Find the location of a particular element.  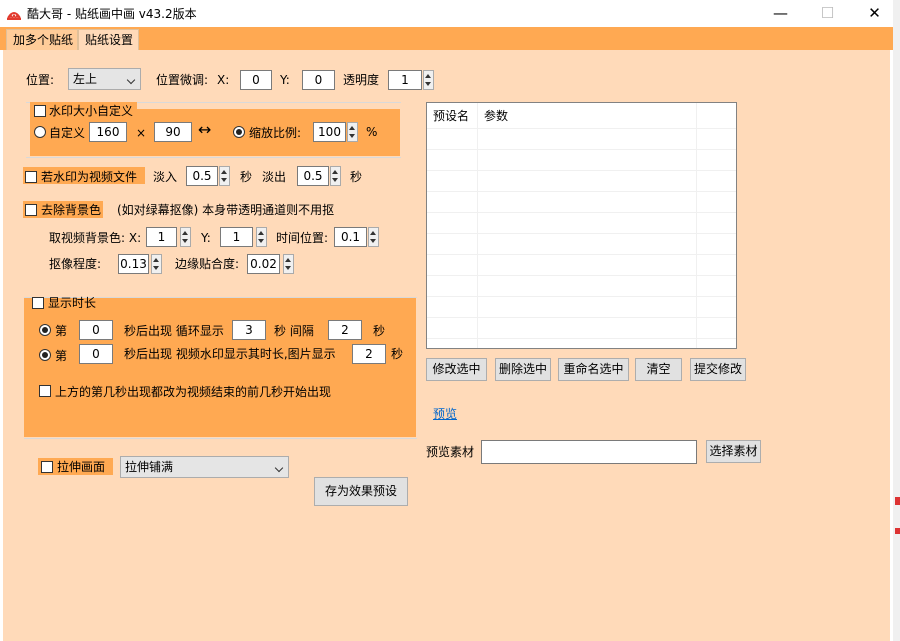

stretch-checkbox is located at coordinates (47, 467).